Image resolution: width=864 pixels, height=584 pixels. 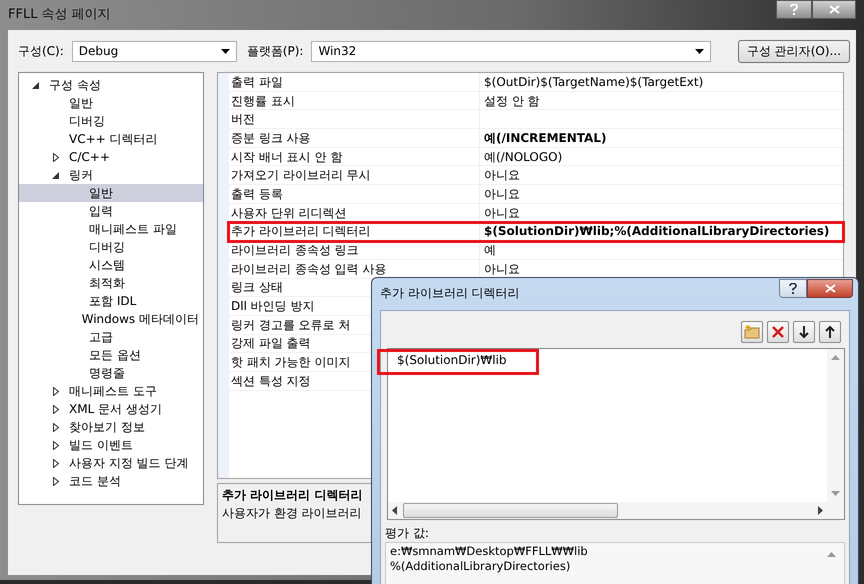 What do you see at coordinates (820, 510) in the screenshot?
I see `scroll-right-icon` at bounding box center [820, 510].